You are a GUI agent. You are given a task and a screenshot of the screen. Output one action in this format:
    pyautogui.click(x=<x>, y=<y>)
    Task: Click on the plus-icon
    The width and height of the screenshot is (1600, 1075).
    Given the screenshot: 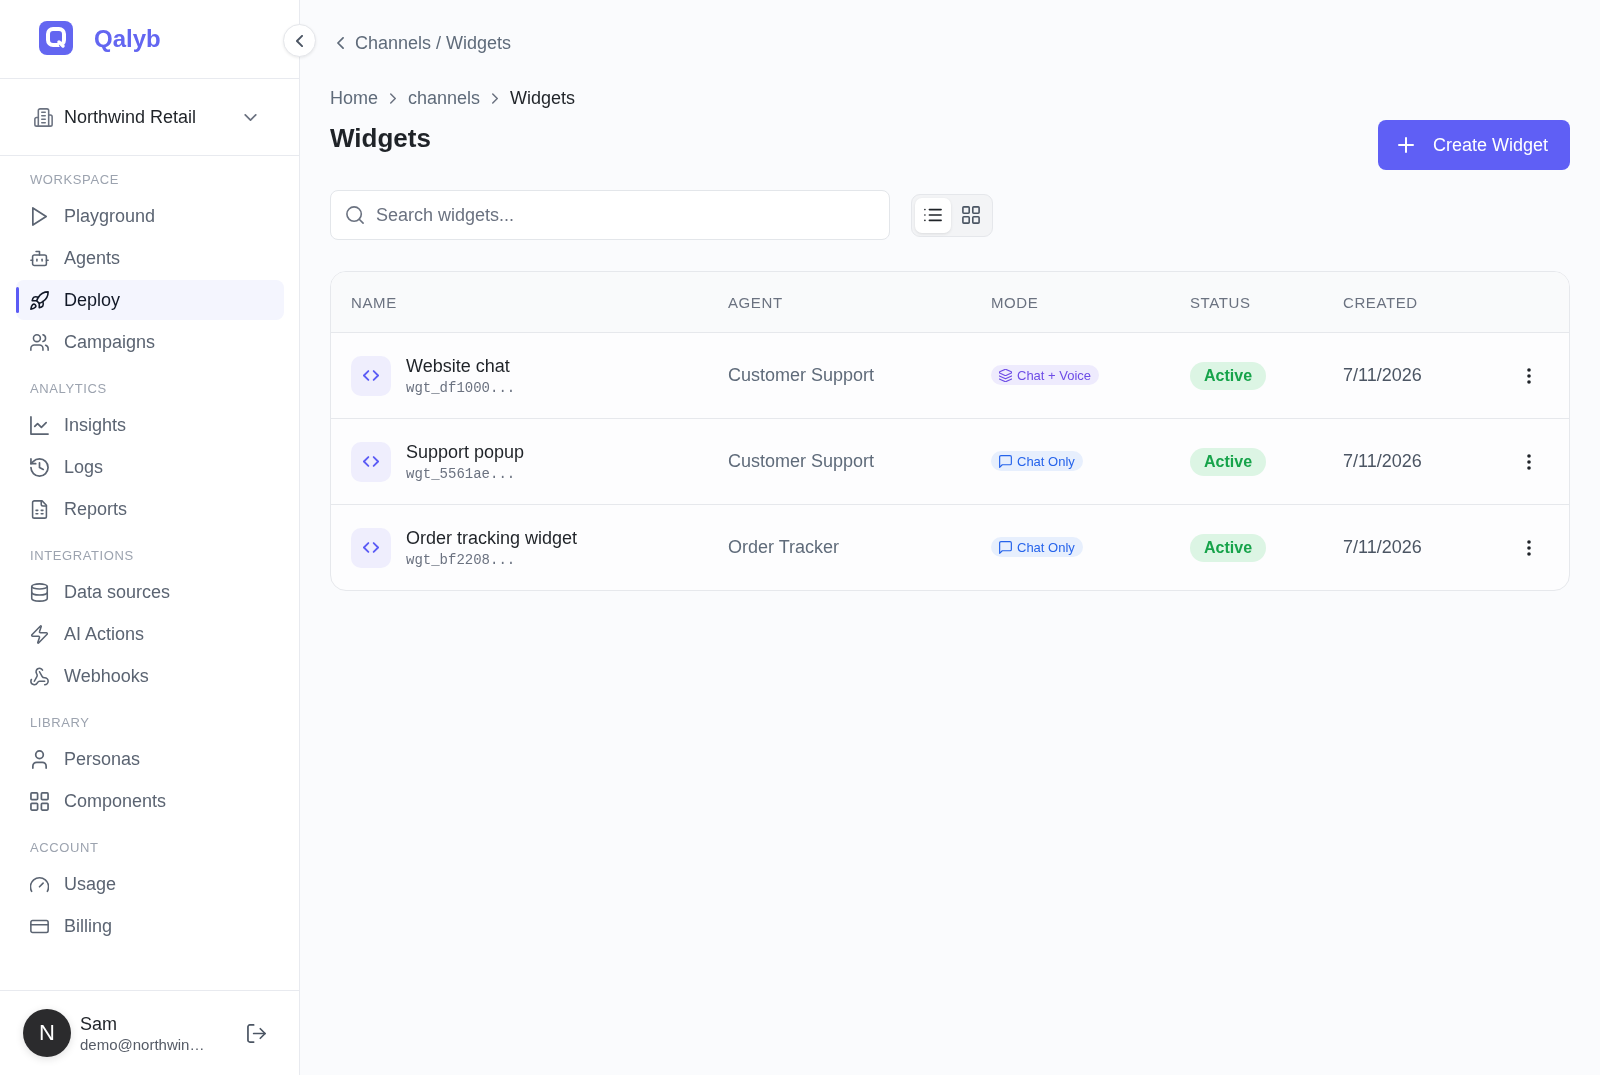 What is the action you would take?
    pyautogui.click(x=1405, y=145)
    